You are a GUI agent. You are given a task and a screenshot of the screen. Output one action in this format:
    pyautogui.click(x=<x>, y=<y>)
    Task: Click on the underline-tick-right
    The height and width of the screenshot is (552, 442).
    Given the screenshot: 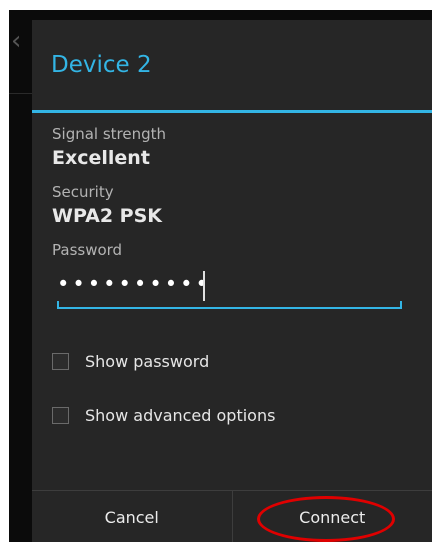 What is the action you would take?
    pyautogui.click(x=401, y=305)
    